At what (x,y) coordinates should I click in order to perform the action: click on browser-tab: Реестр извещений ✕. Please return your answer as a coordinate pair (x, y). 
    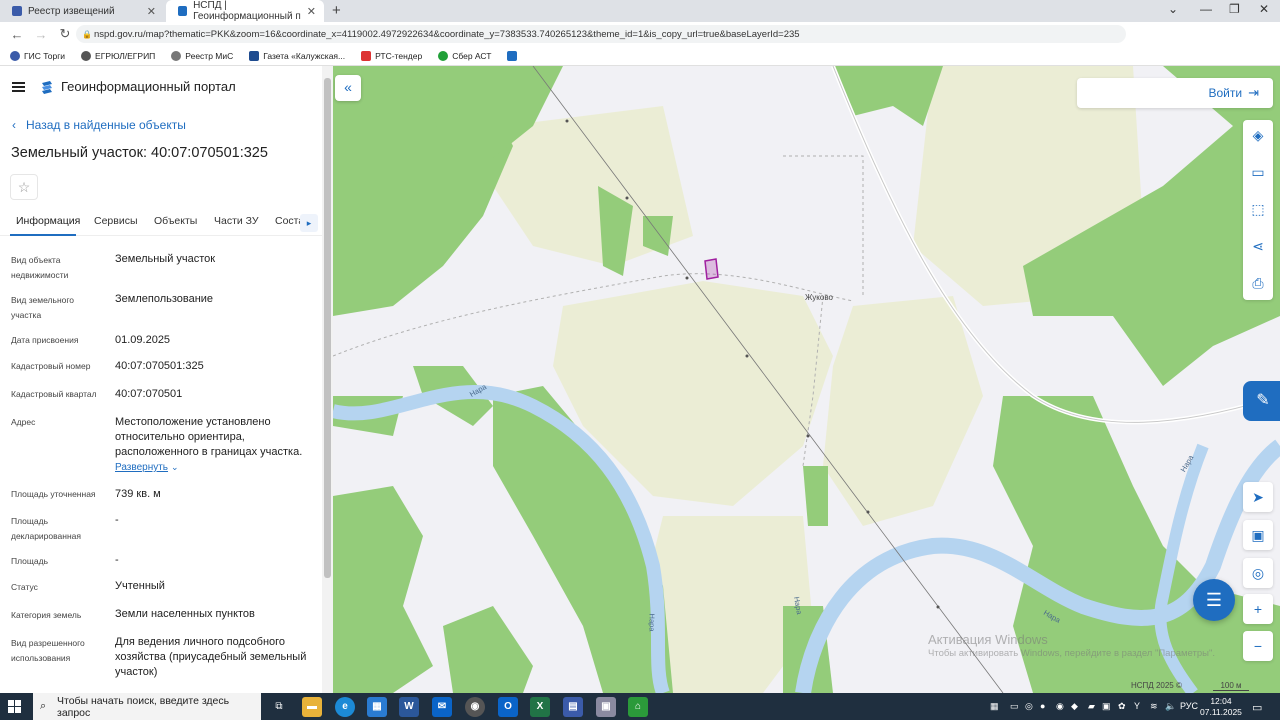
    Looking at the image, I should click on (82, 11).